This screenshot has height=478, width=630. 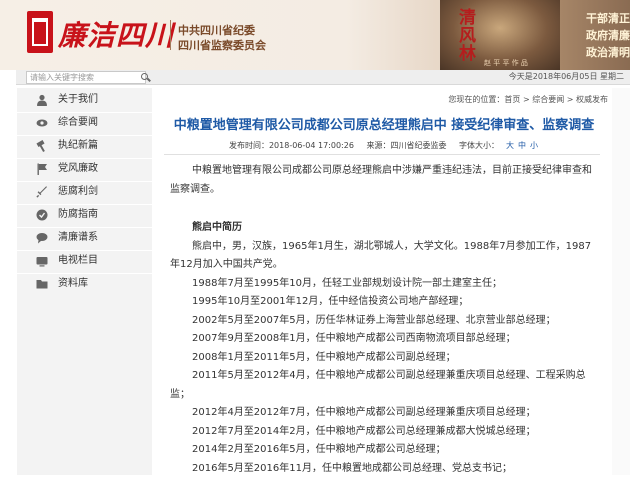 I want to click on user-icon, so click(x=42, y=100).